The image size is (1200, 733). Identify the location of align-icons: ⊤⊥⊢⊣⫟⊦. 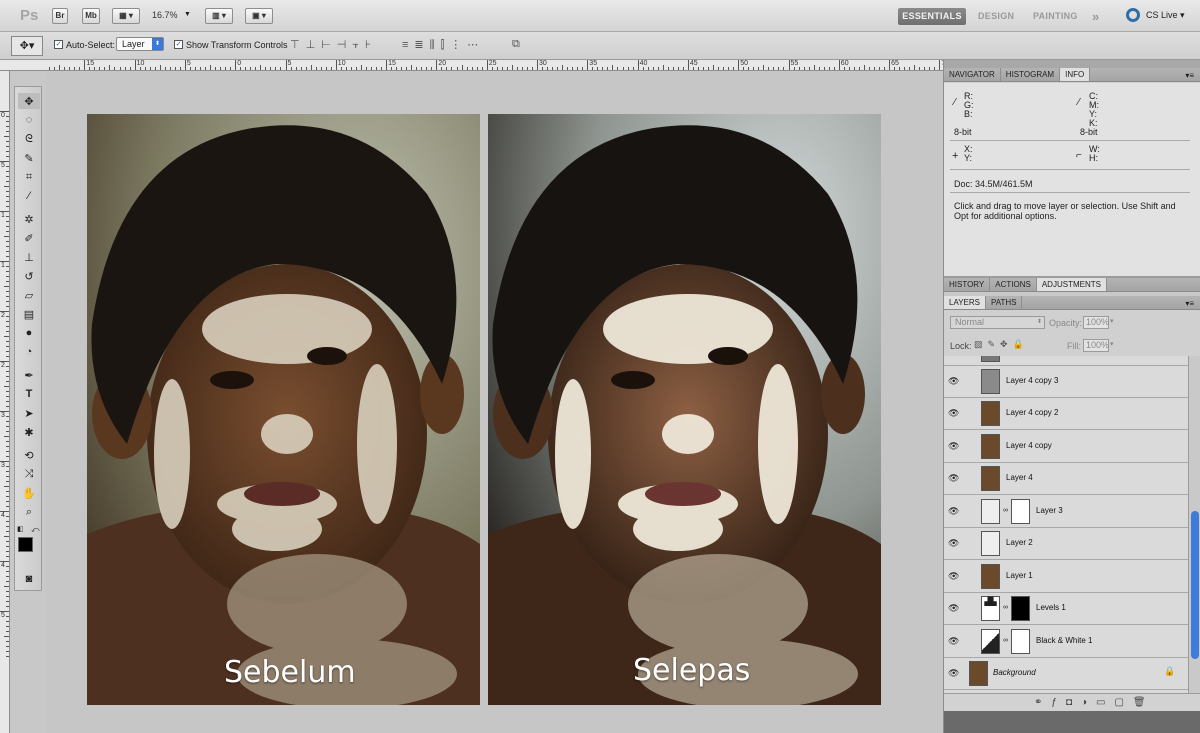
(333, 45).